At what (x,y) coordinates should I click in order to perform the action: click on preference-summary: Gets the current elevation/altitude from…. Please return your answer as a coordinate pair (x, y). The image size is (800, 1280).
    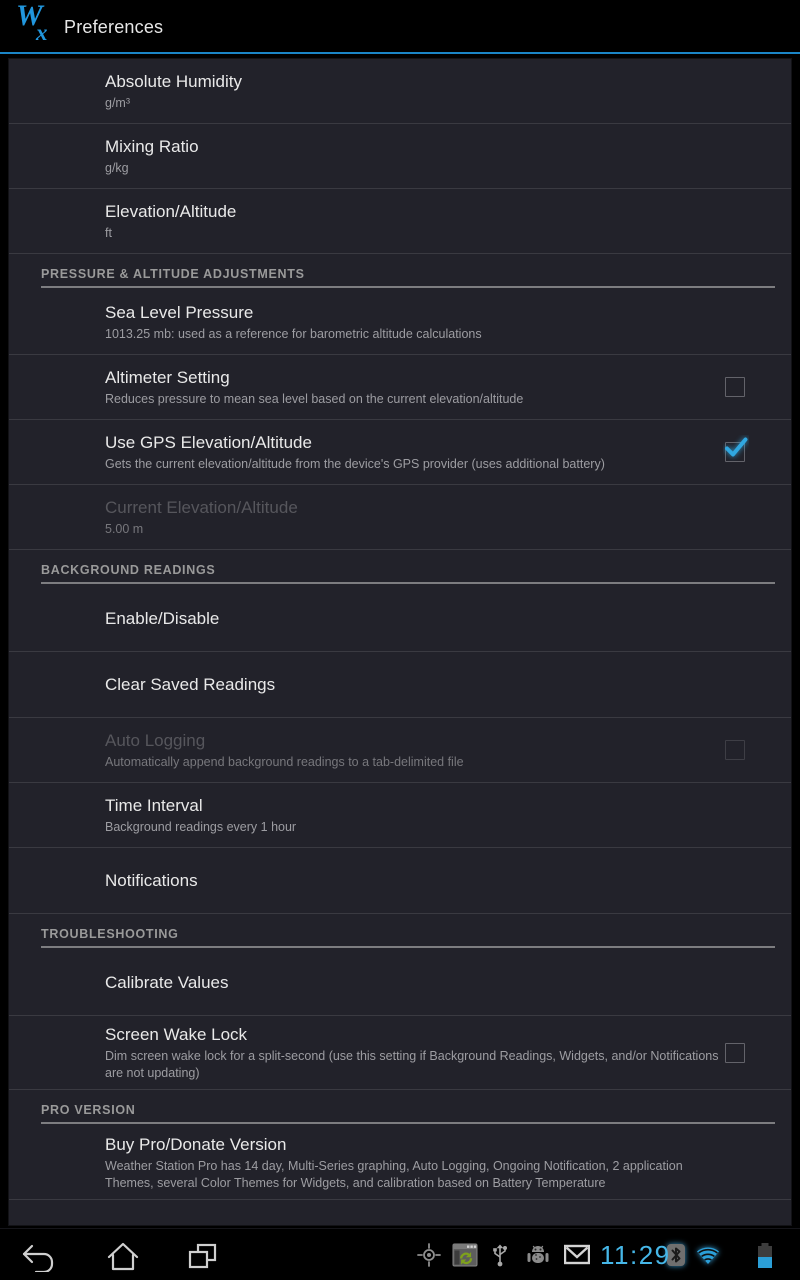
    Looking at the image, I should click on (355, 463).